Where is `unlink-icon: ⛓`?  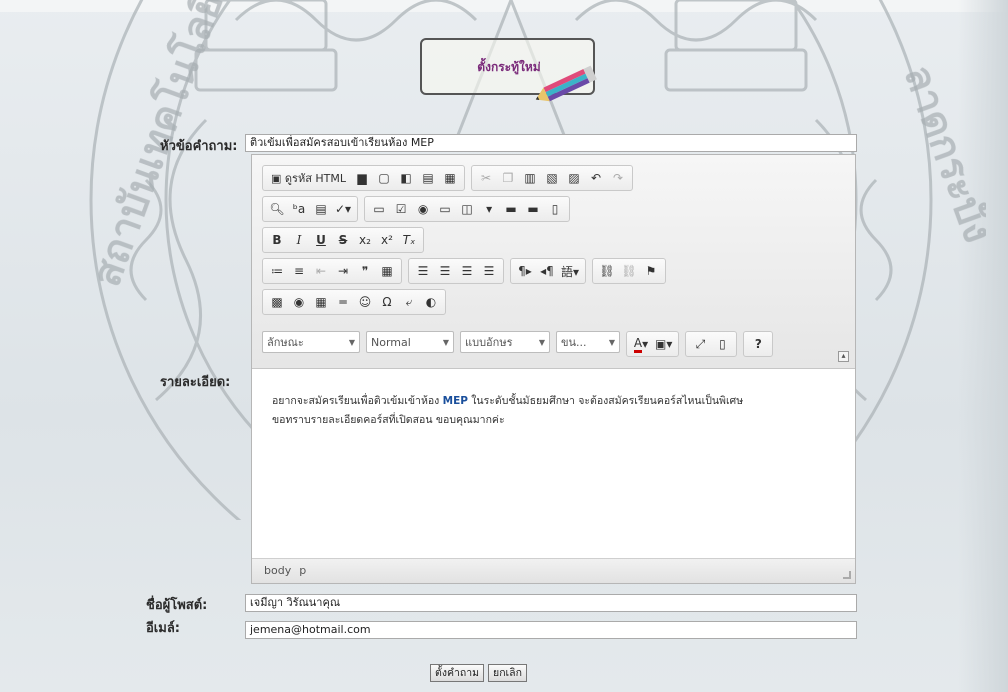 unlink-icon: ⛓ is located at coordinates (629, 271).